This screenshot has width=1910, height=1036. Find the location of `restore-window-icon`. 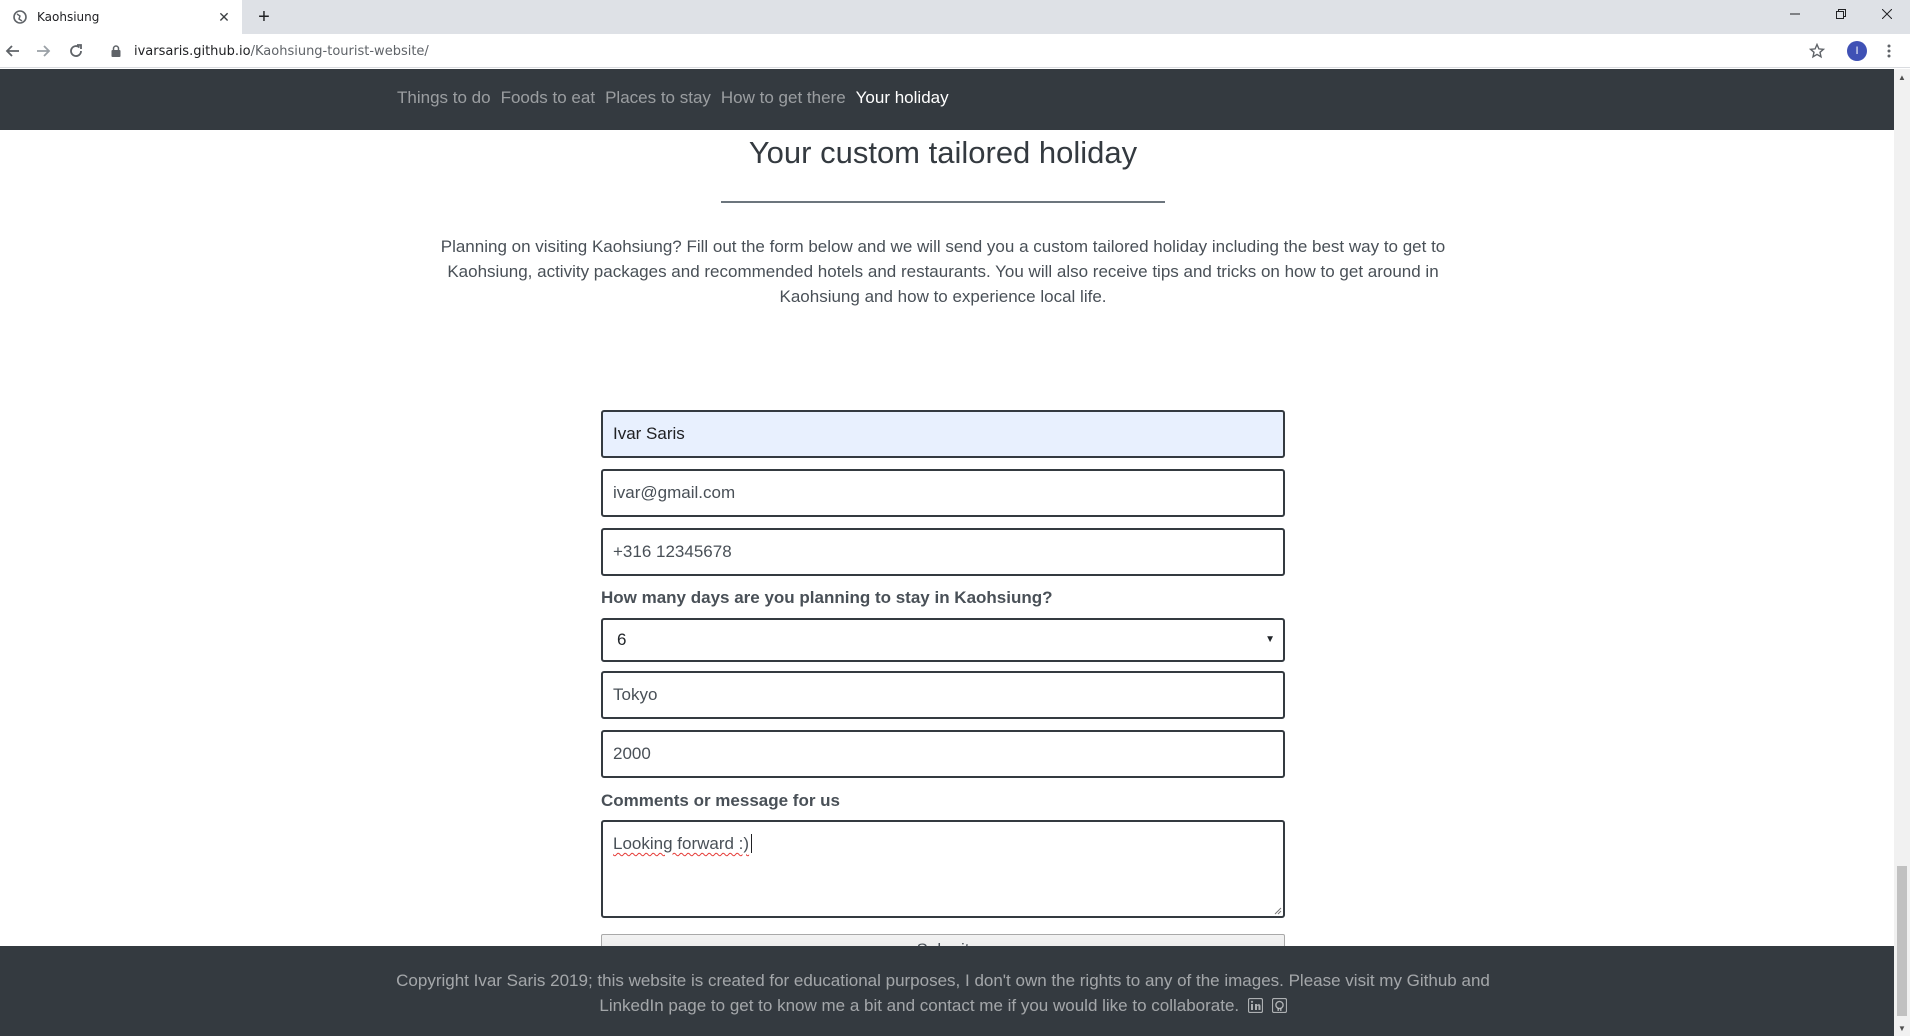

restore-window-icon is located at coordinates (1841, 14).